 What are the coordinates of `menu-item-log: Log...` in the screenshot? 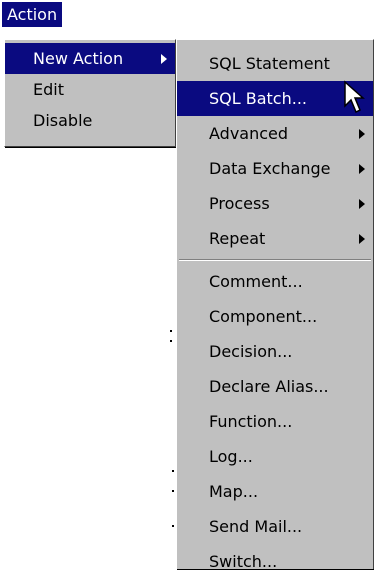 It's located at (275, 456).